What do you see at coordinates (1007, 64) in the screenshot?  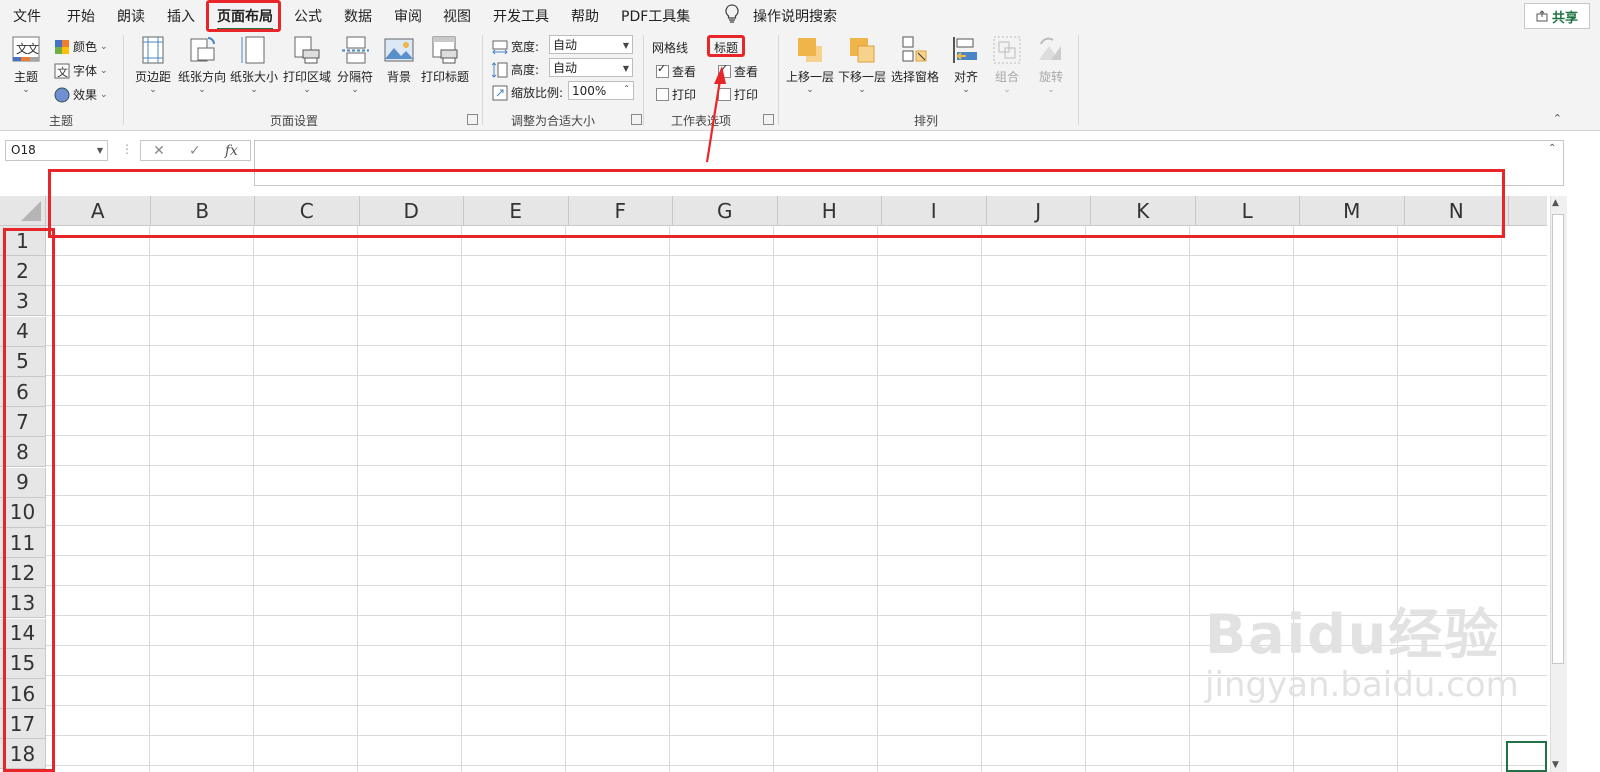 I see `group-button: 组合 ⌄` at bounding box center [1007, 64].